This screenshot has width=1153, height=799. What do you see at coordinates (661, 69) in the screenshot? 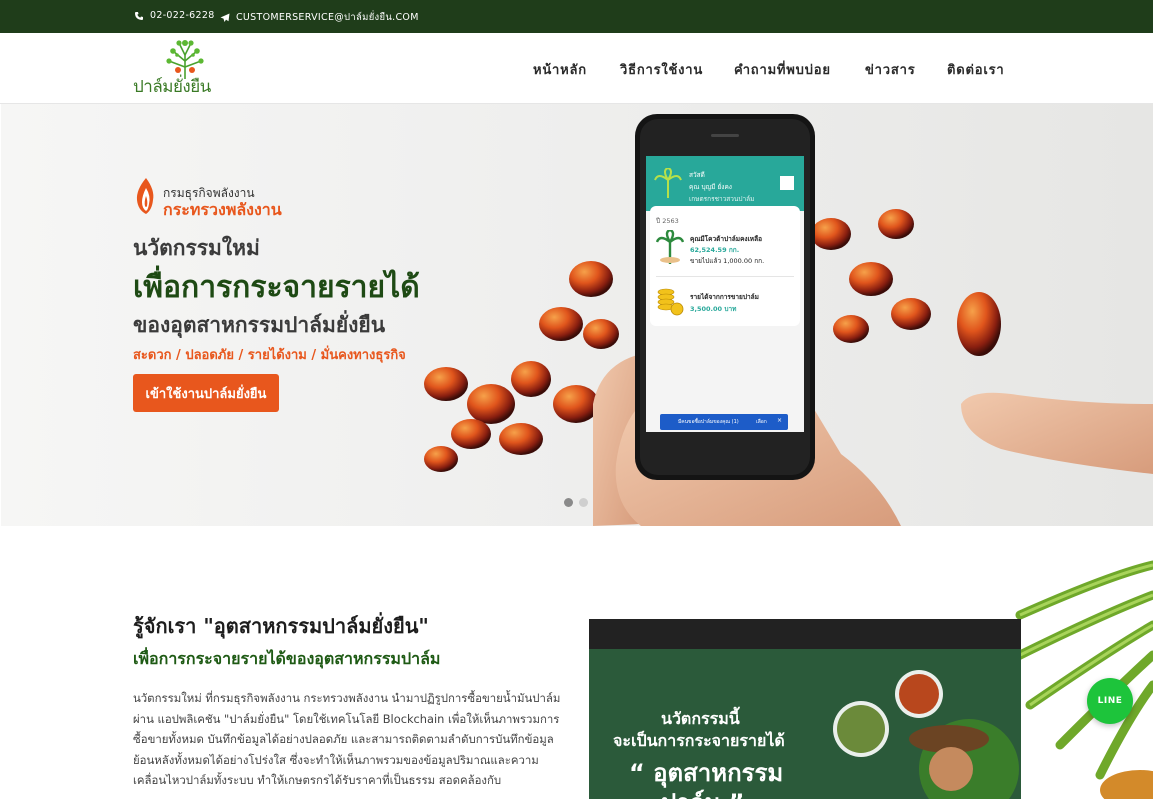
I see `nav-how-to-use: วิธีการใช้งาน` at bounding box center [661, 69].